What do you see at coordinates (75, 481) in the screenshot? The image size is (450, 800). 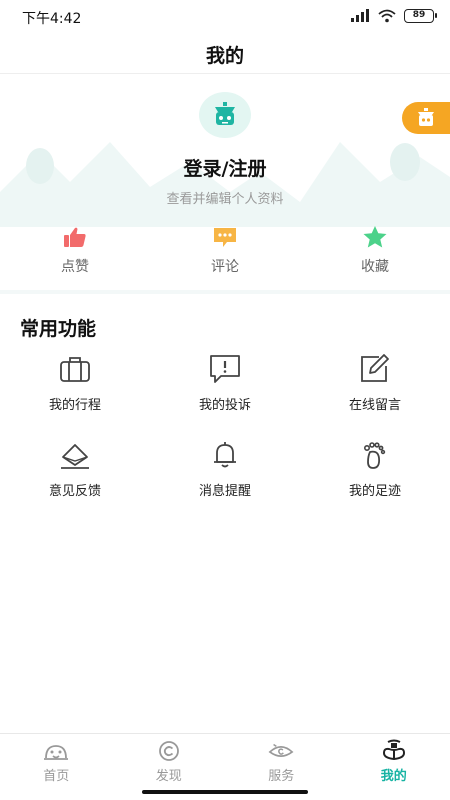 I see `function-feedback: 意见反馈` at bounding box center [75, 481].